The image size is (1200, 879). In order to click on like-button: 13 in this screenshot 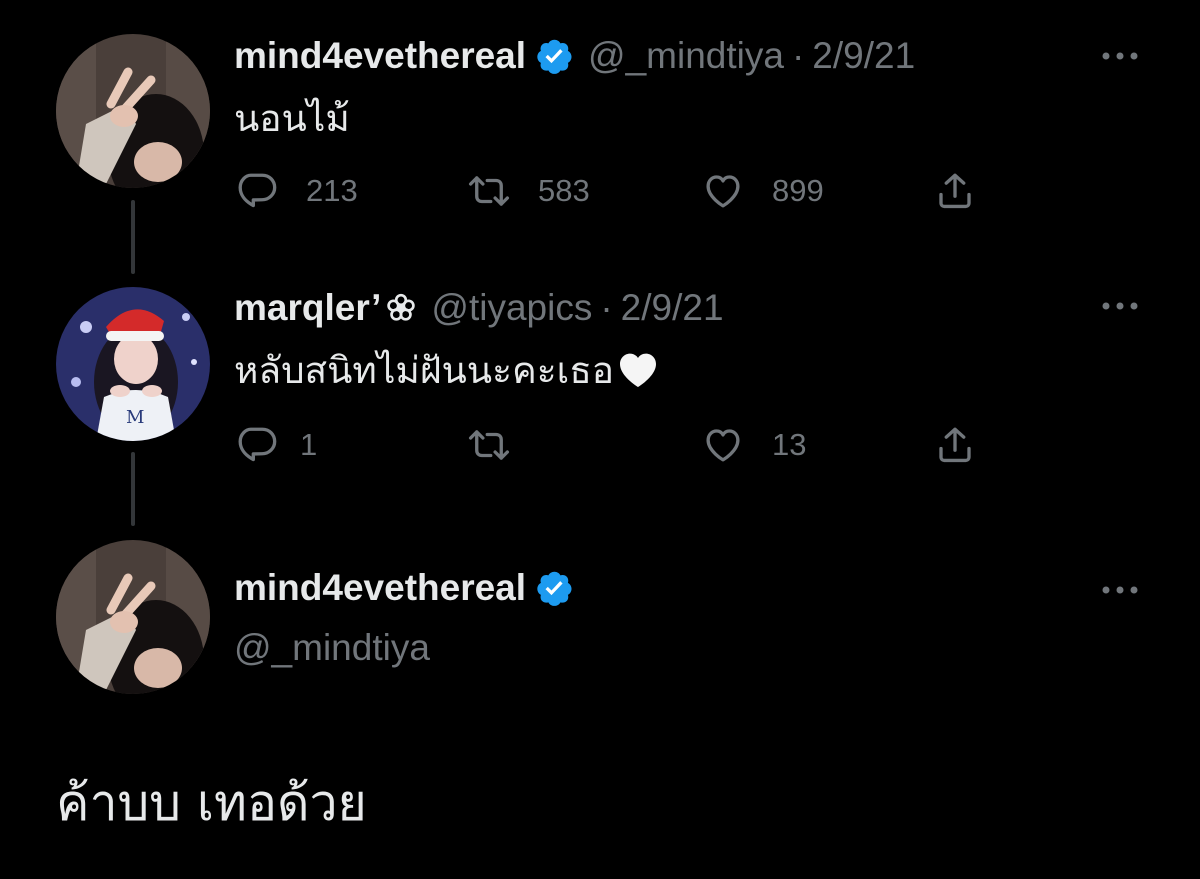, I will do `click(754, 445)`.